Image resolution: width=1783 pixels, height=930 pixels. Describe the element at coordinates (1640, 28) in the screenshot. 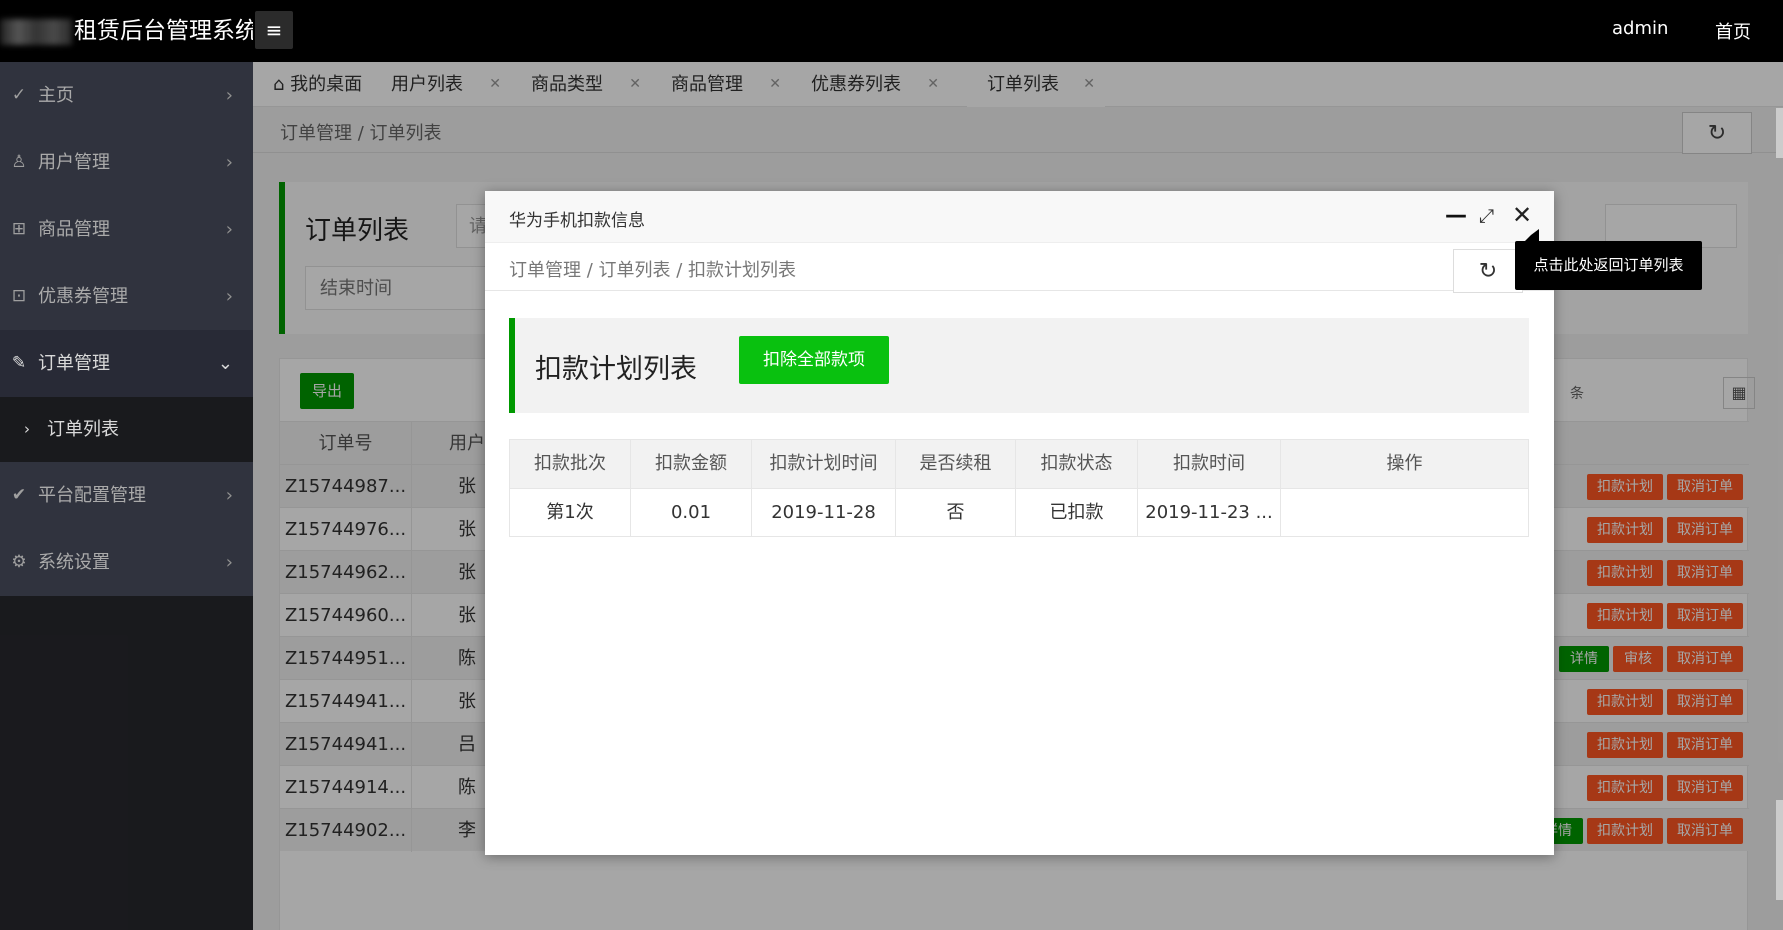

I see `user-name-link: admin` at that location.